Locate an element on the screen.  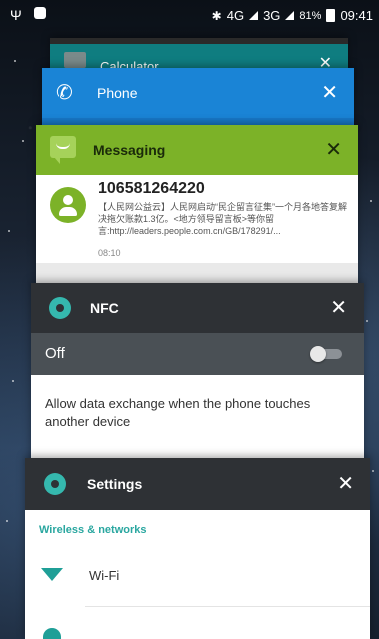
settings-card-title: Settings is located at coordinates (115, 484).